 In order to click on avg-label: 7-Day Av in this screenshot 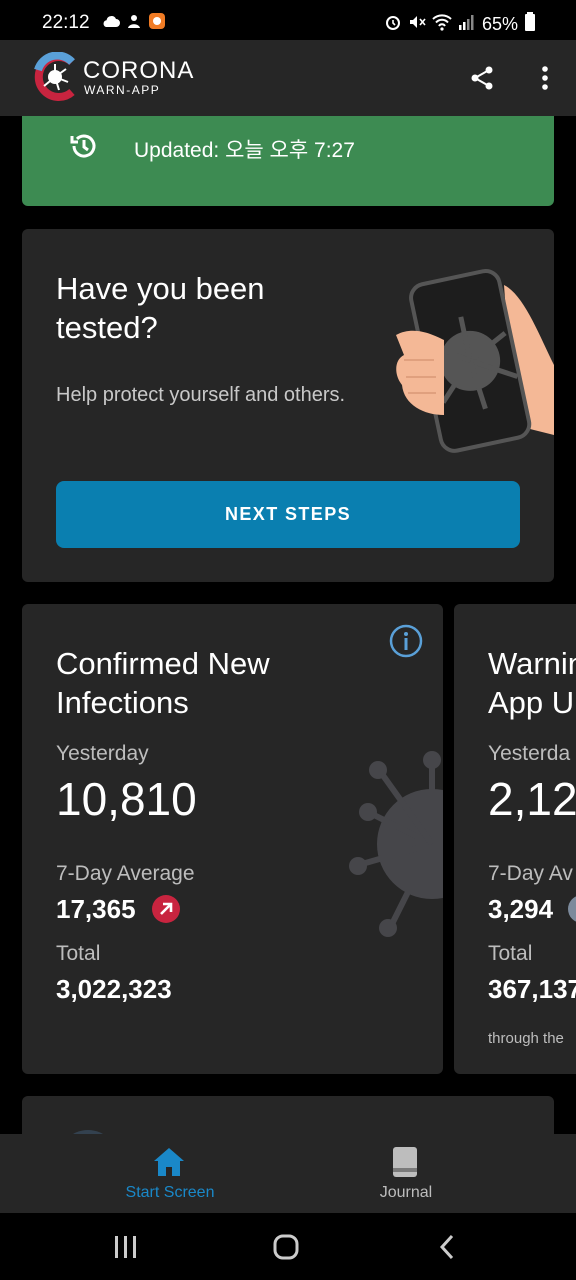, I will do `click(530, 873)`.